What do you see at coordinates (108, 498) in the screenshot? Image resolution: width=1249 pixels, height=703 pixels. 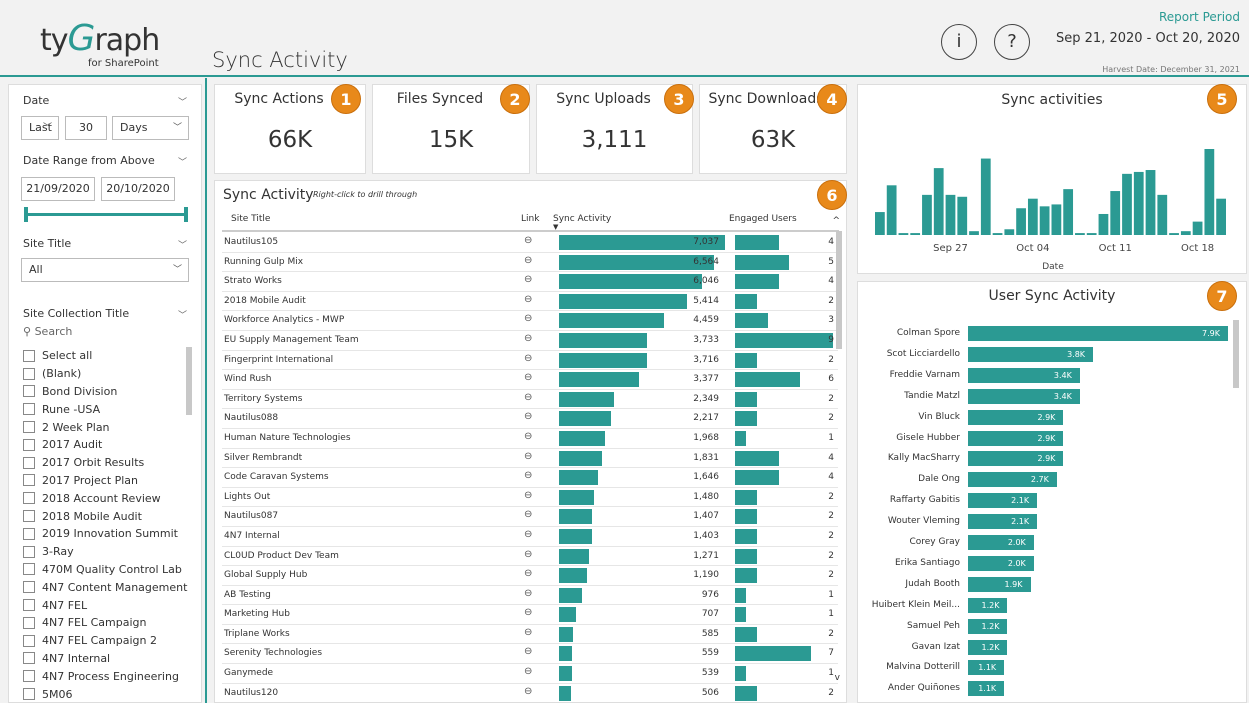 I see `site-collection-option: 2018 Account Review` at bounding box center [108, 498].